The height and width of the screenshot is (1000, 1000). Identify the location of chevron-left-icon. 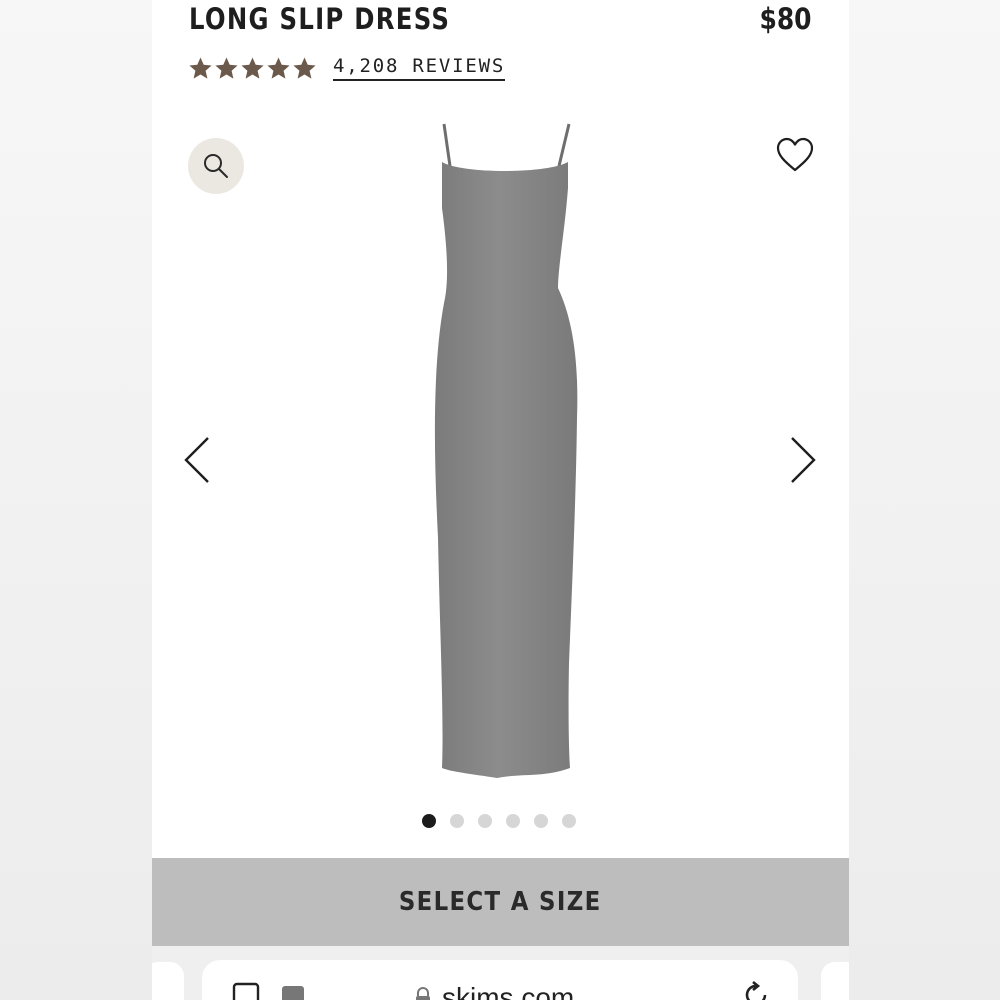
(196, 460).